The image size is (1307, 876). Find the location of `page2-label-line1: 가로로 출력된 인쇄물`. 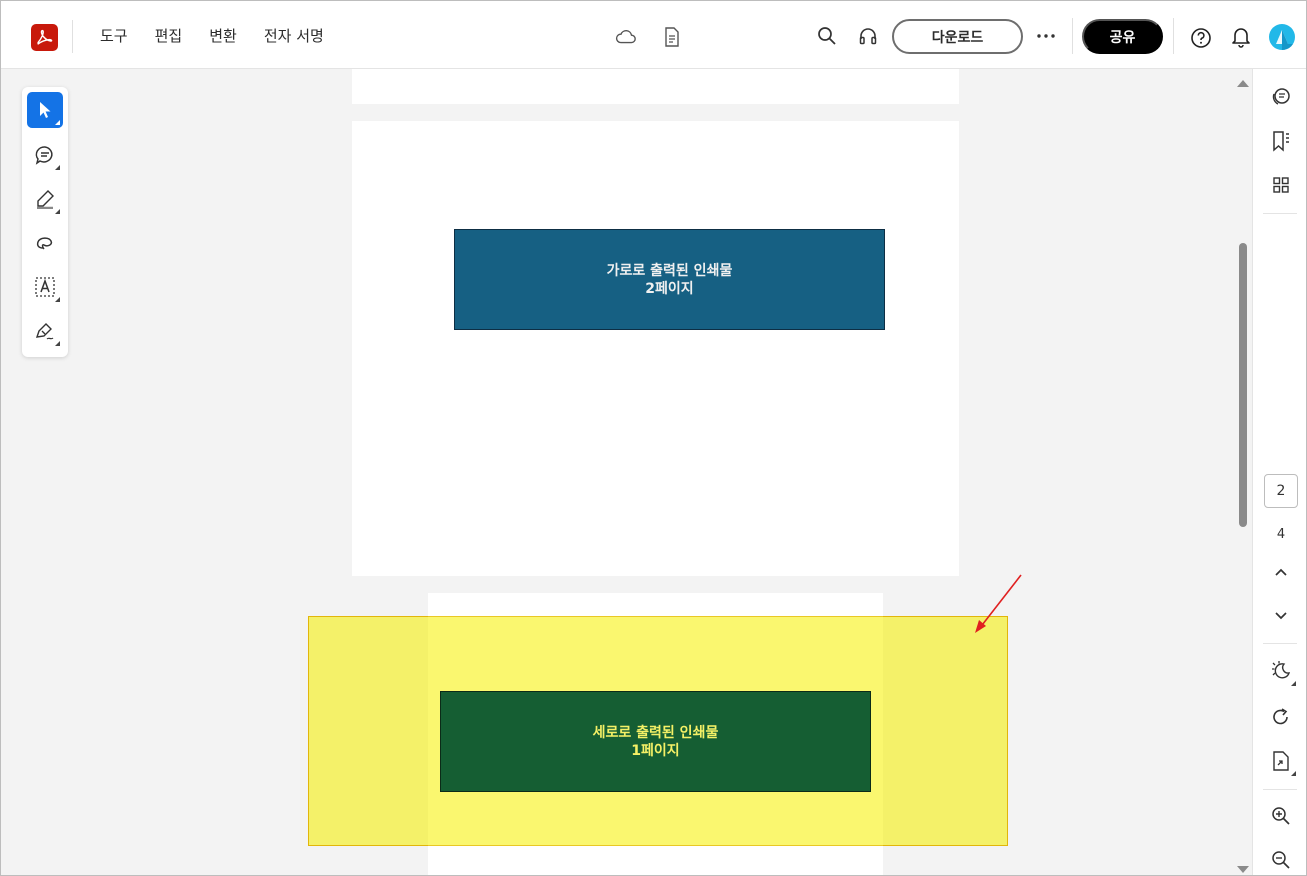

page2-label-line1: 가로로 출력된 인쇄물 is located at coordinates (669, 270).